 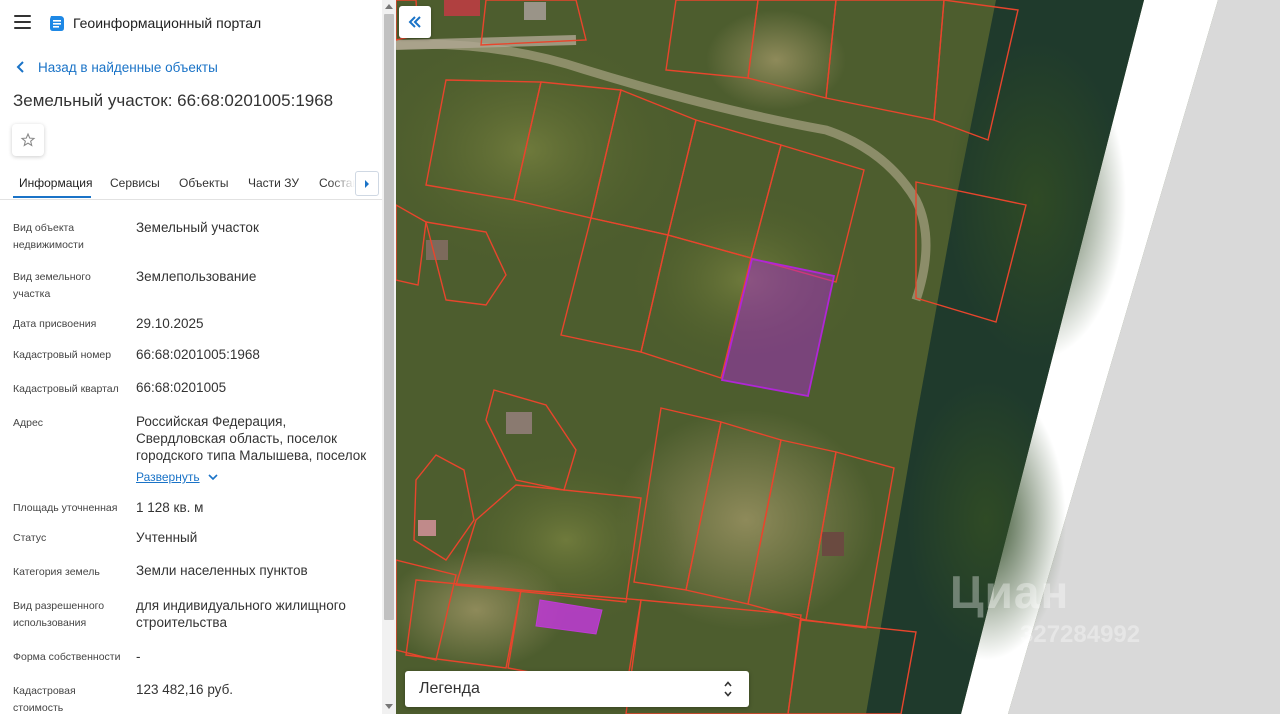 What do you see at coordinates (204, 183) in the screenshot?
I see `tab-objects: Объекты` at bounding box center [204, 183].